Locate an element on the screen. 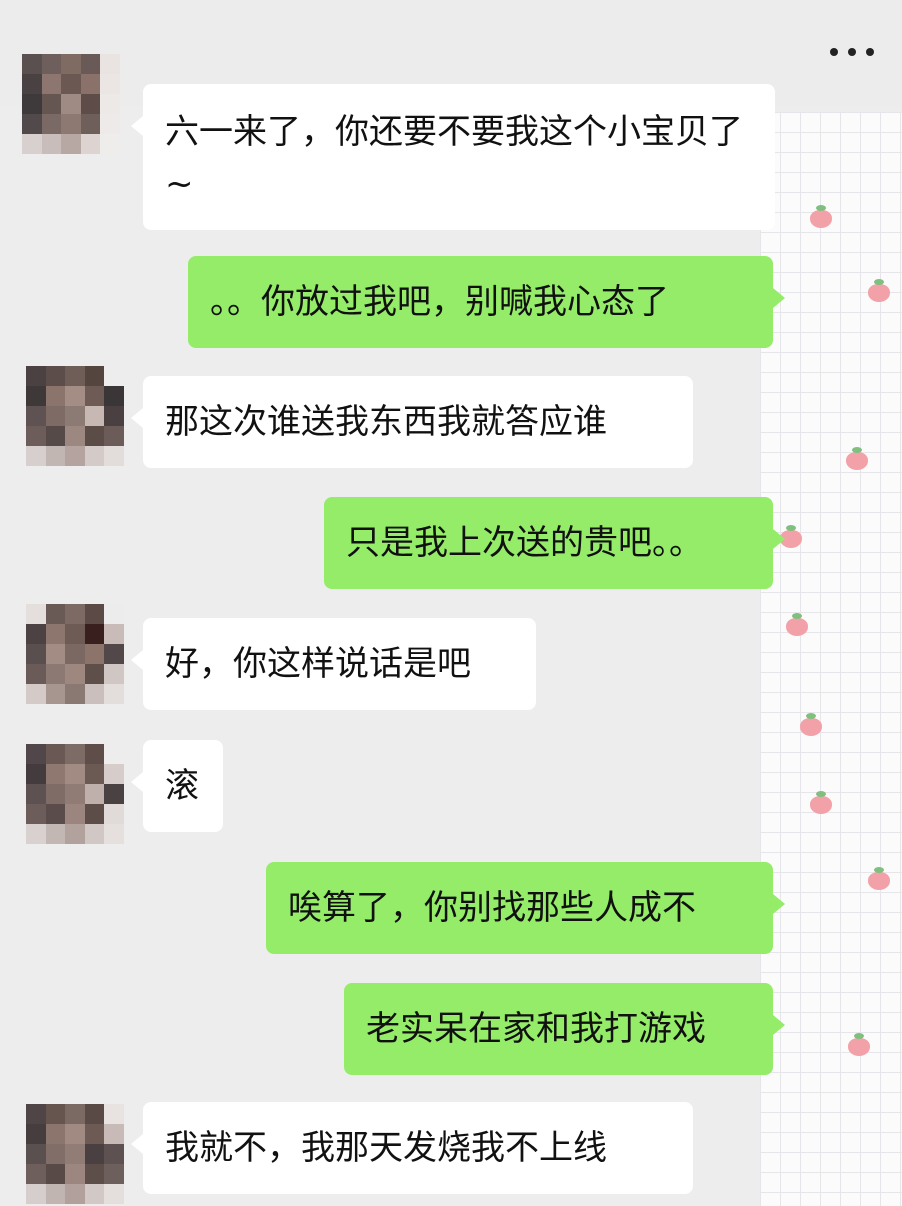 Image resolution: width=902 pixels, height=1206 pixels. message-text: 我就不，我那天发烧我不上线 is located at coordinates (386, 1148).